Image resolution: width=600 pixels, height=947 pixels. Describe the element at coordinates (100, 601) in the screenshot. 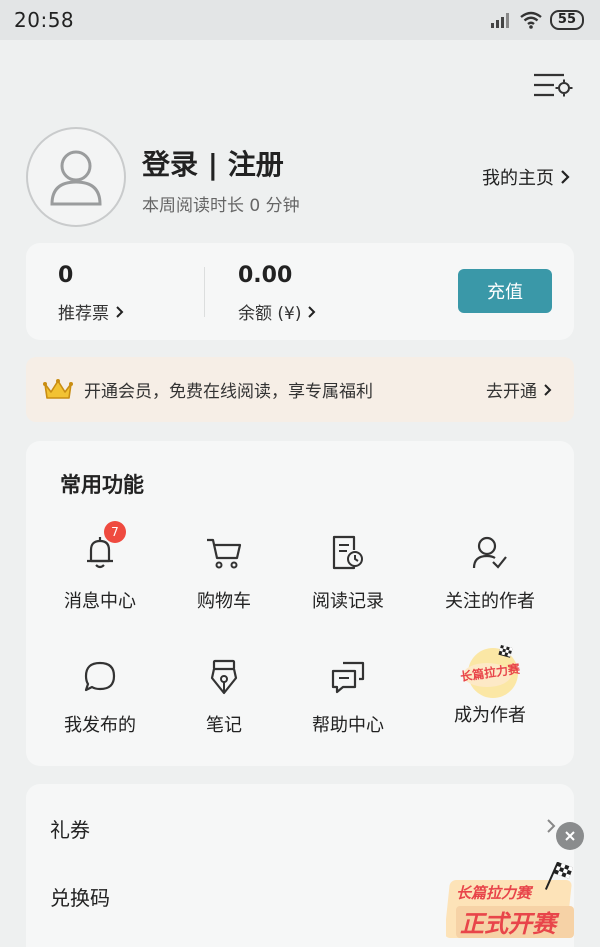

I see `func-label: 消息中心` at that location.